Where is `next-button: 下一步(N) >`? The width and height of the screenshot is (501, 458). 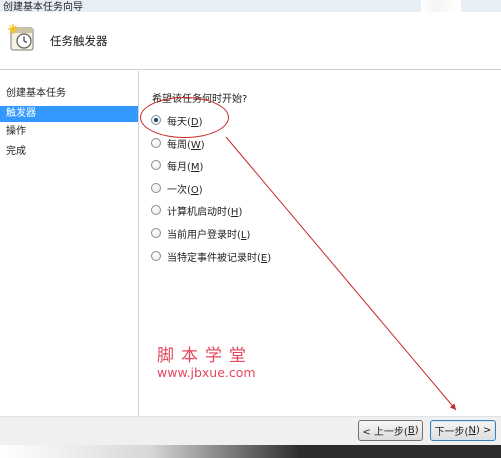
next-button: 下一步(N) > is located at coordinates (463, 430).